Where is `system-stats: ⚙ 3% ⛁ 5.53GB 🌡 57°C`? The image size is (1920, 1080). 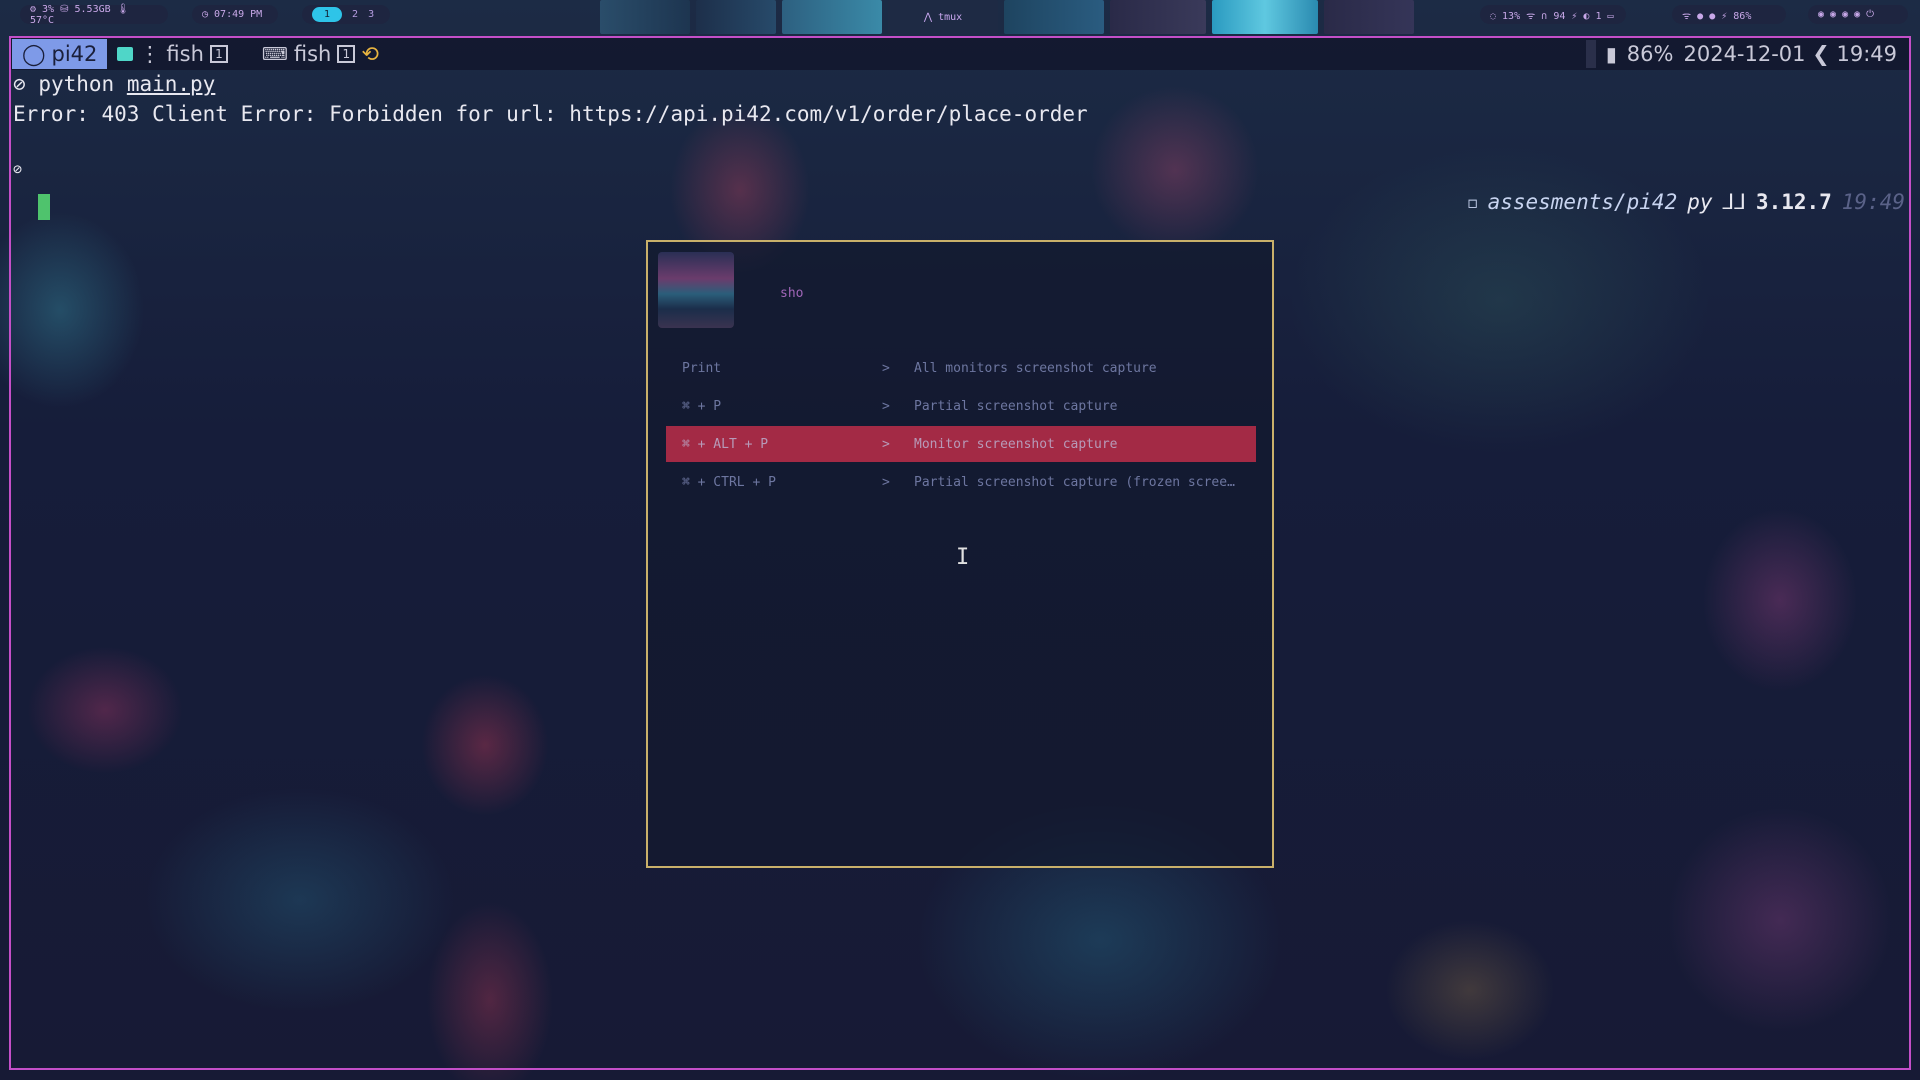 system-stats: ⚙ 3% ⛁ 5.53GB 🌡 57°C is located at coordinates (94, 14).